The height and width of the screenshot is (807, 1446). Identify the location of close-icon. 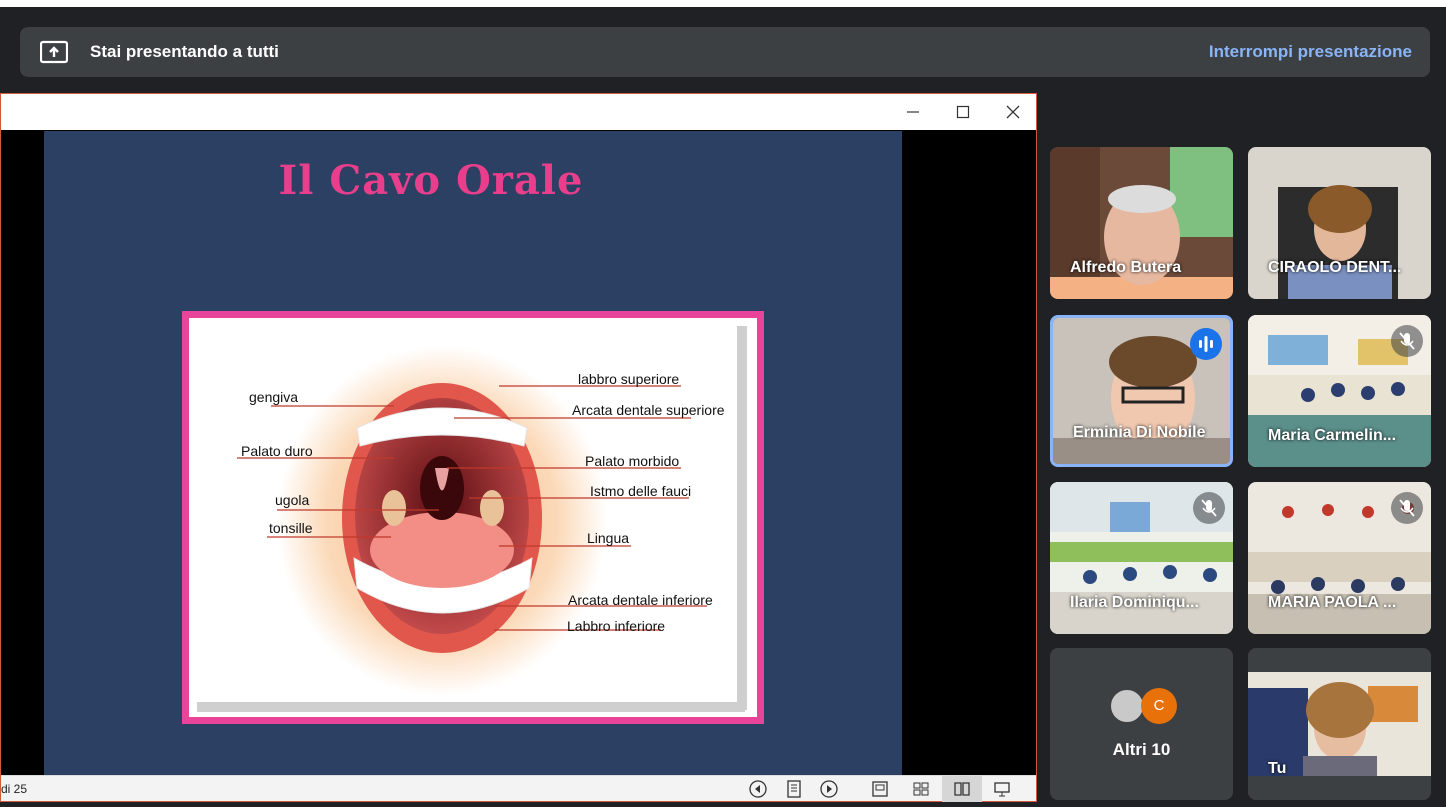
(1013, 112).